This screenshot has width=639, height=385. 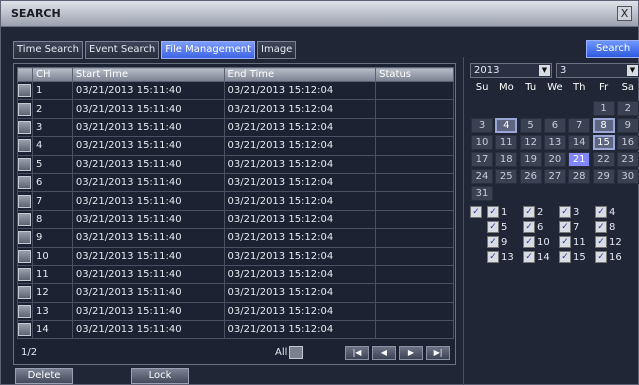 I want to click on table-row: 10 03/21/2013 15:11:40 03/21/2013 15:12:04, so click(x=235, y=256).